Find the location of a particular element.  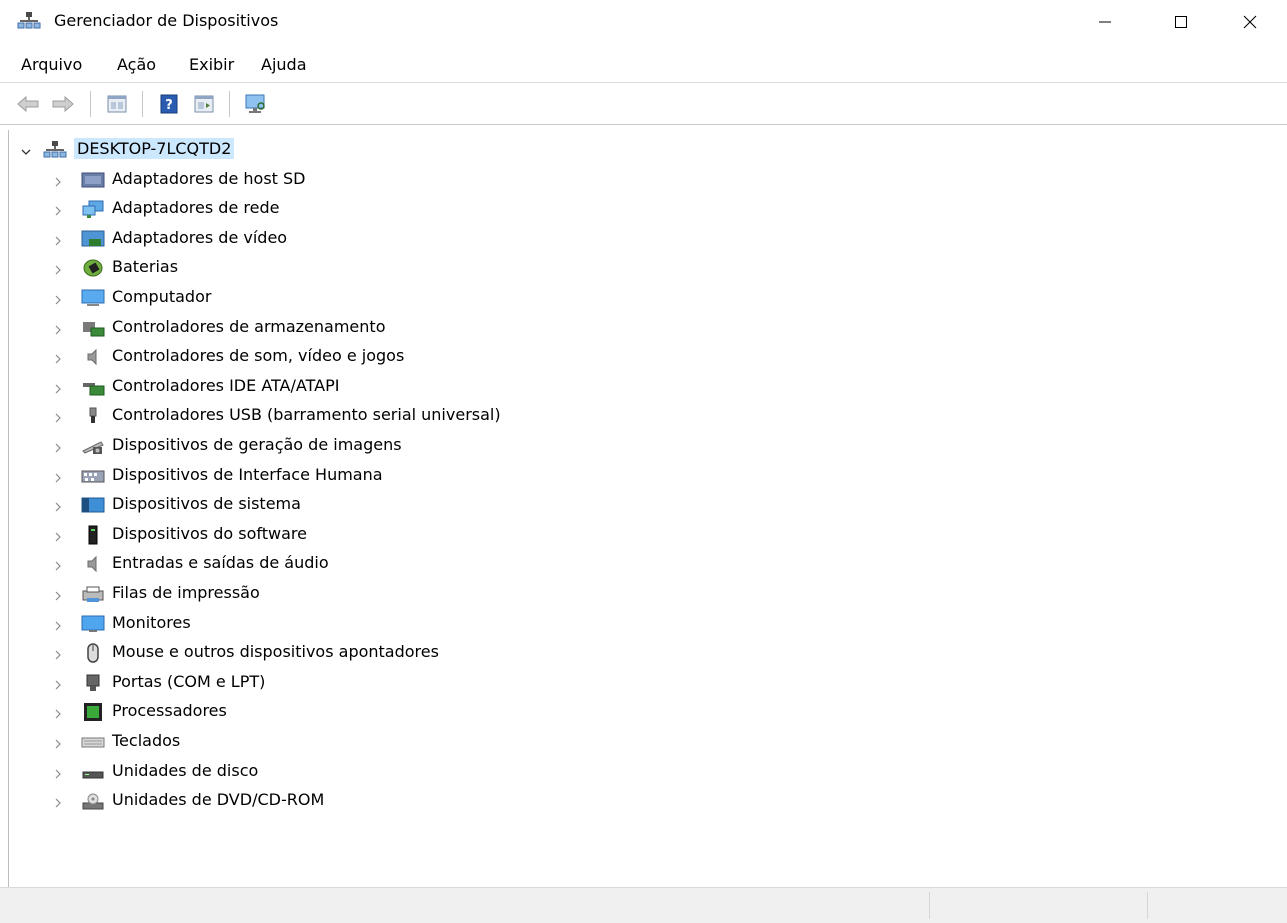

details-view-button is located at coordinates (204, 104).